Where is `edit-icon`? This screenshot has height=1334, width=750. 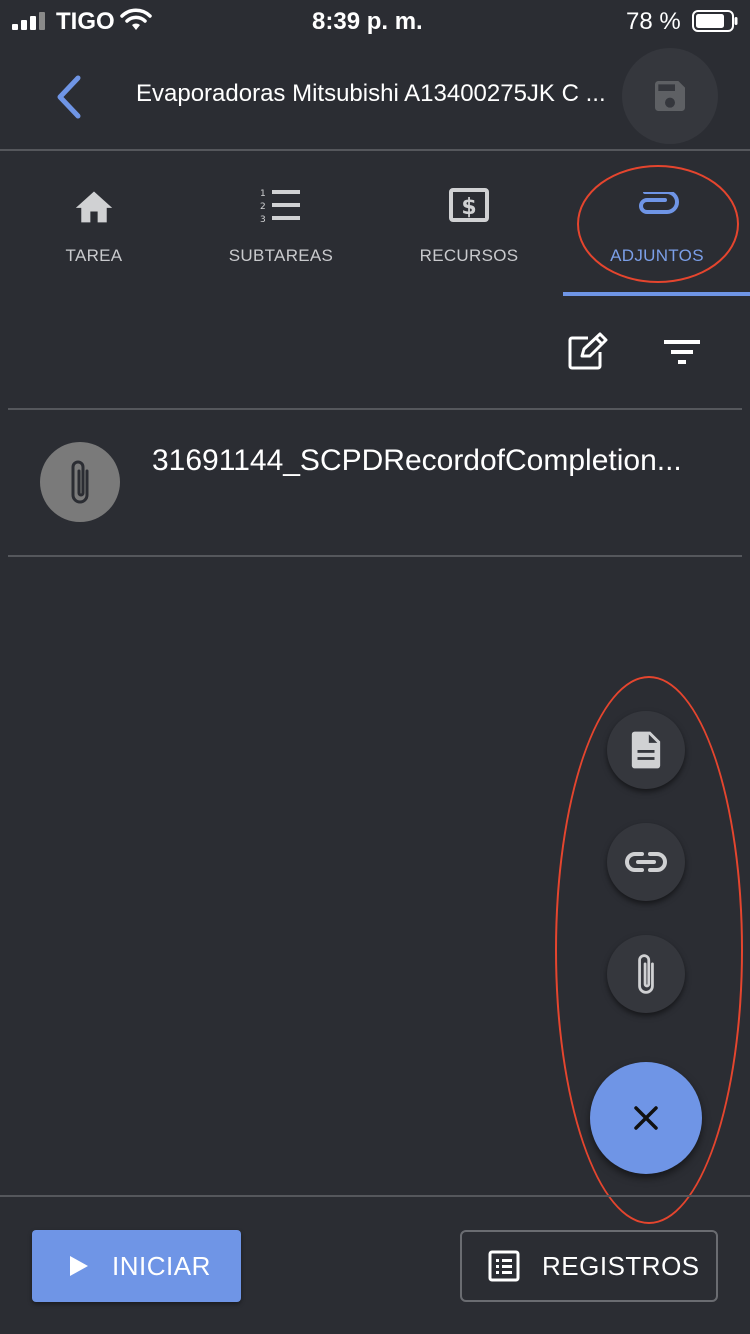 edit-icon is located at coordinates (588, 351).